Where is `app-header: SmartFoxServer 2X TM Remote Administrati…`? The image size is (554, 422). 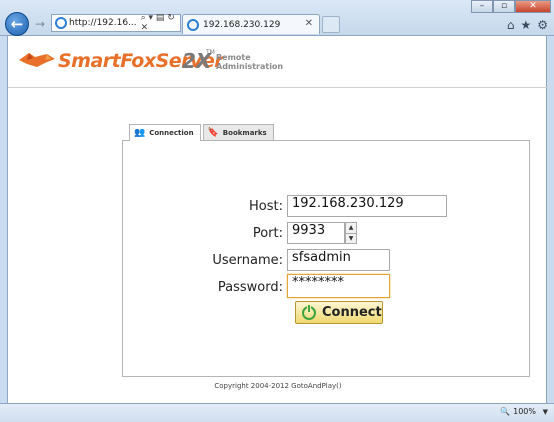 app-header: SmartFoxServer 2X TM Remote Administrati… is located at coordinates (278, 62).